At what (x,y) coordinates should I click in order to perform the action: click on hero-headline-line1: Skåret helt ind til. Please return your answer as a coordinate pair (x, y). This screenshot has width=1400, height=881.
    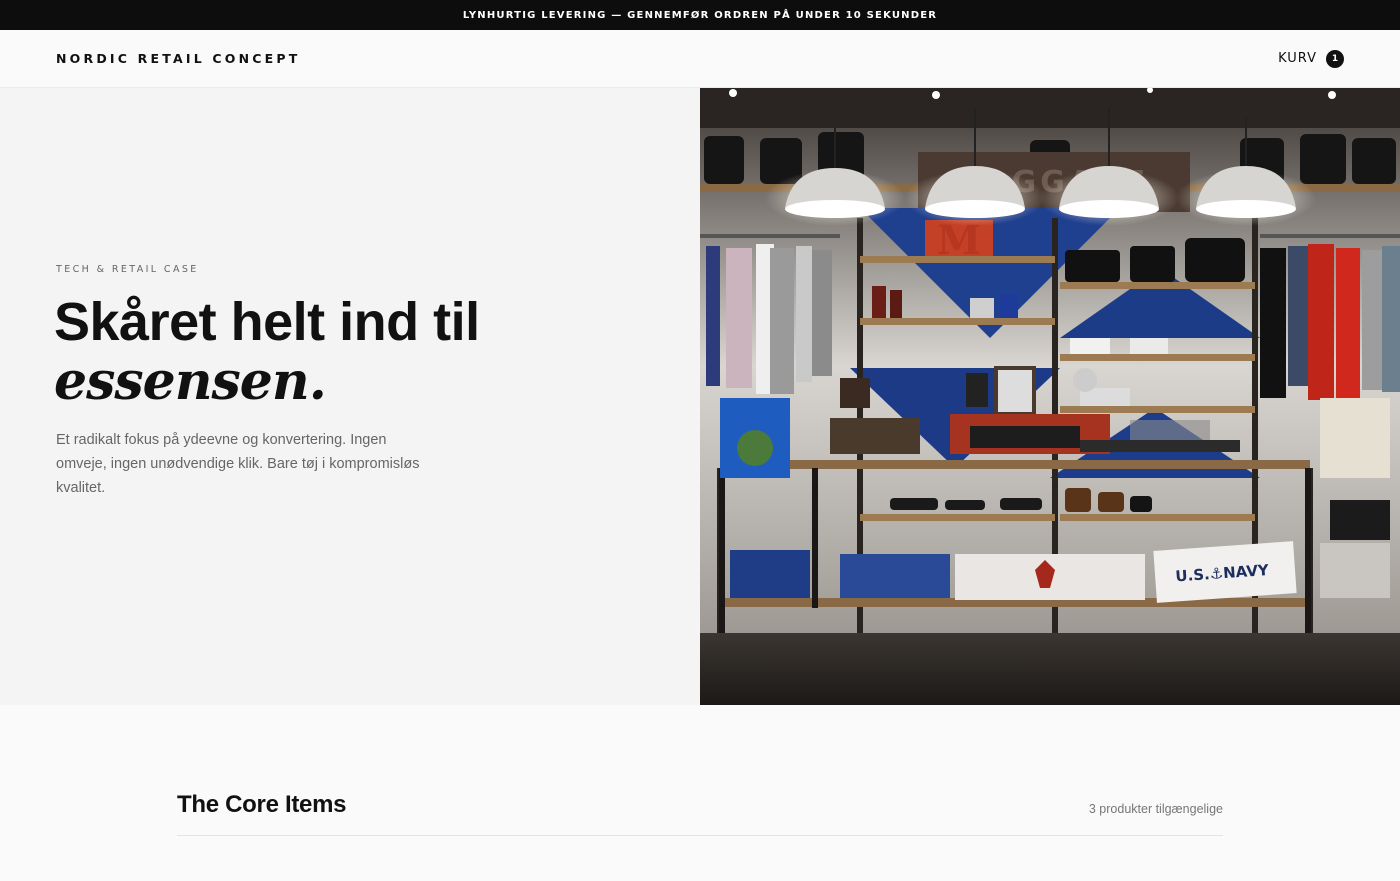
    Looking at the image, I should click on (267, 322).